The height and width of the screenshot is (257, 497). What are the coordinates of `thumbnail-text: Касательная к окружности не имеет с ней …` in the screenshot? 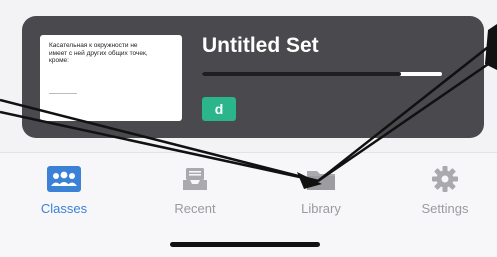 It's located at (98, 53).